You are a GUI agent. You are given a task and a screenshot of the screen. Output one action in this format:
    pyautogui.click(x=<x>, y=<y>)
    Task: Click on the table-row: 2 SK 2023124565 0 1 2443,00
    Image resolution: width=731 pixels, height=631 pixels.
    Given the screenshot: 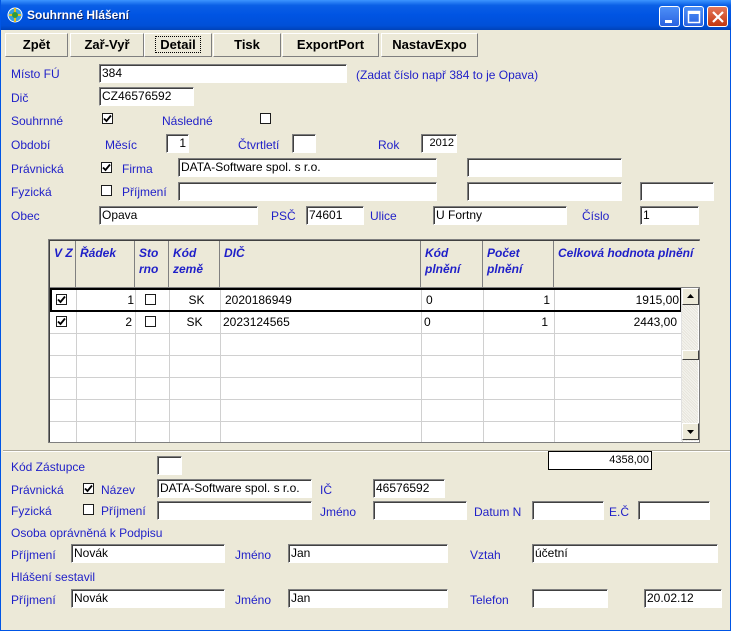 What is the action you would take?
    pyautogui.click(x=366, y=323)
    